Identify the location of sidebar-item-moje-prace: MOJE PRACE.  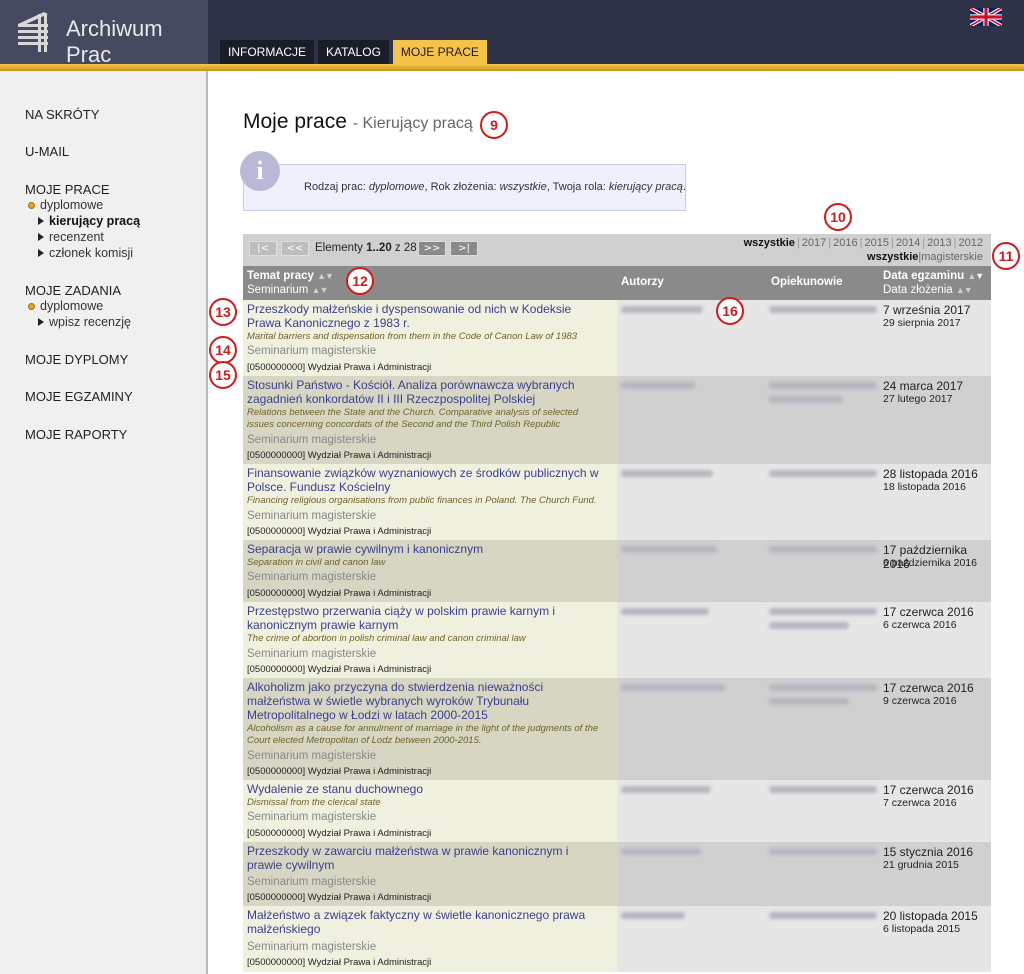
(67, 189).